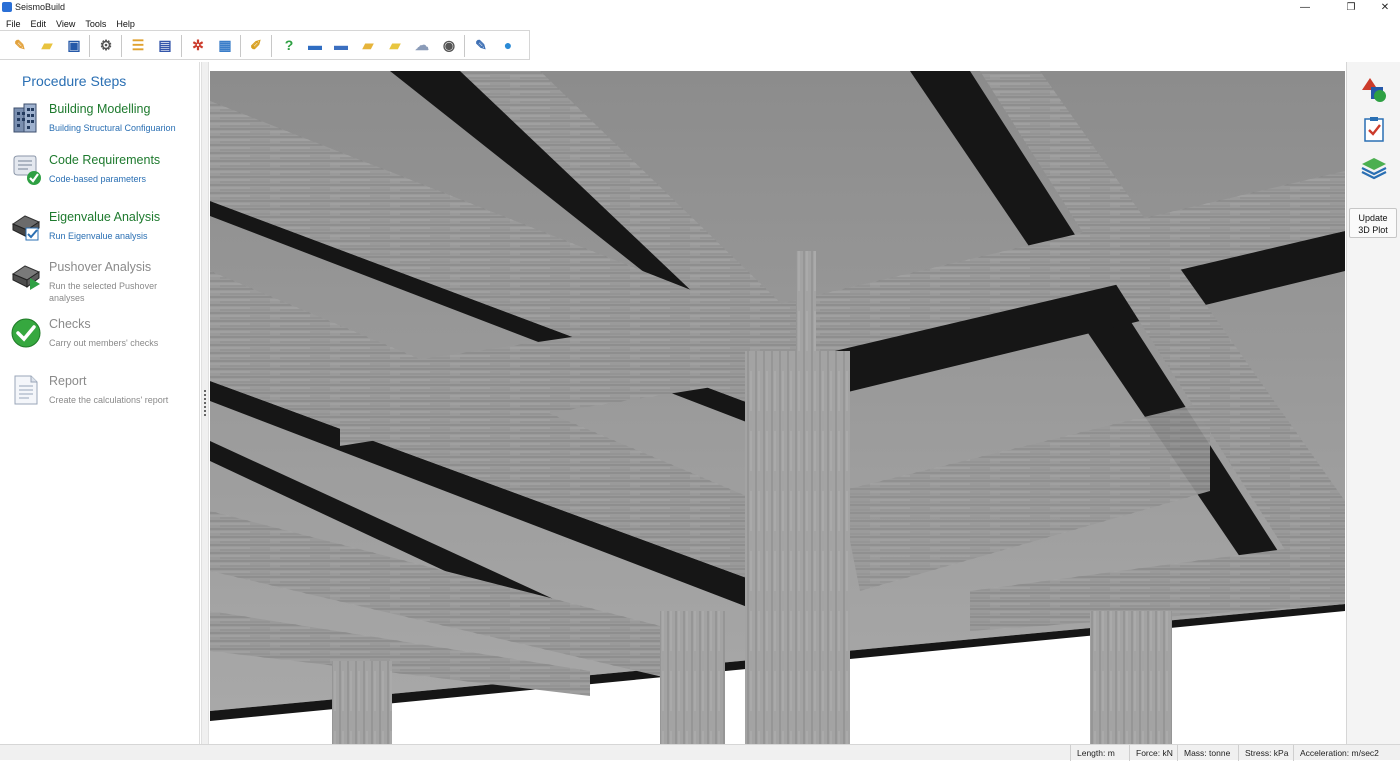 Image resolution: width=1400 pixels, height=761 pixels. I want to click on menu-edit: Edit, so click(36, 23).